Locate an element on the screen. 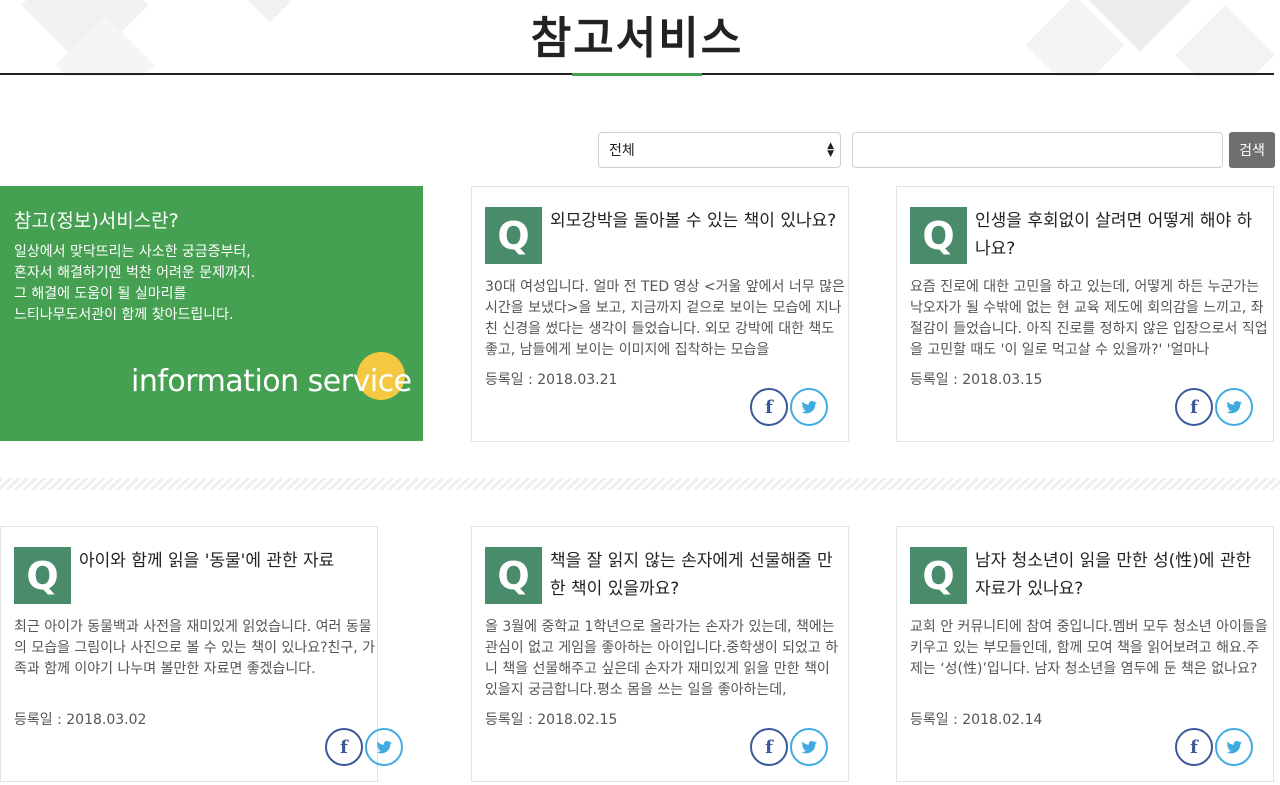  qa-card-date: 등록일 : 2018.03.15 is located at coordinates (976, 380).